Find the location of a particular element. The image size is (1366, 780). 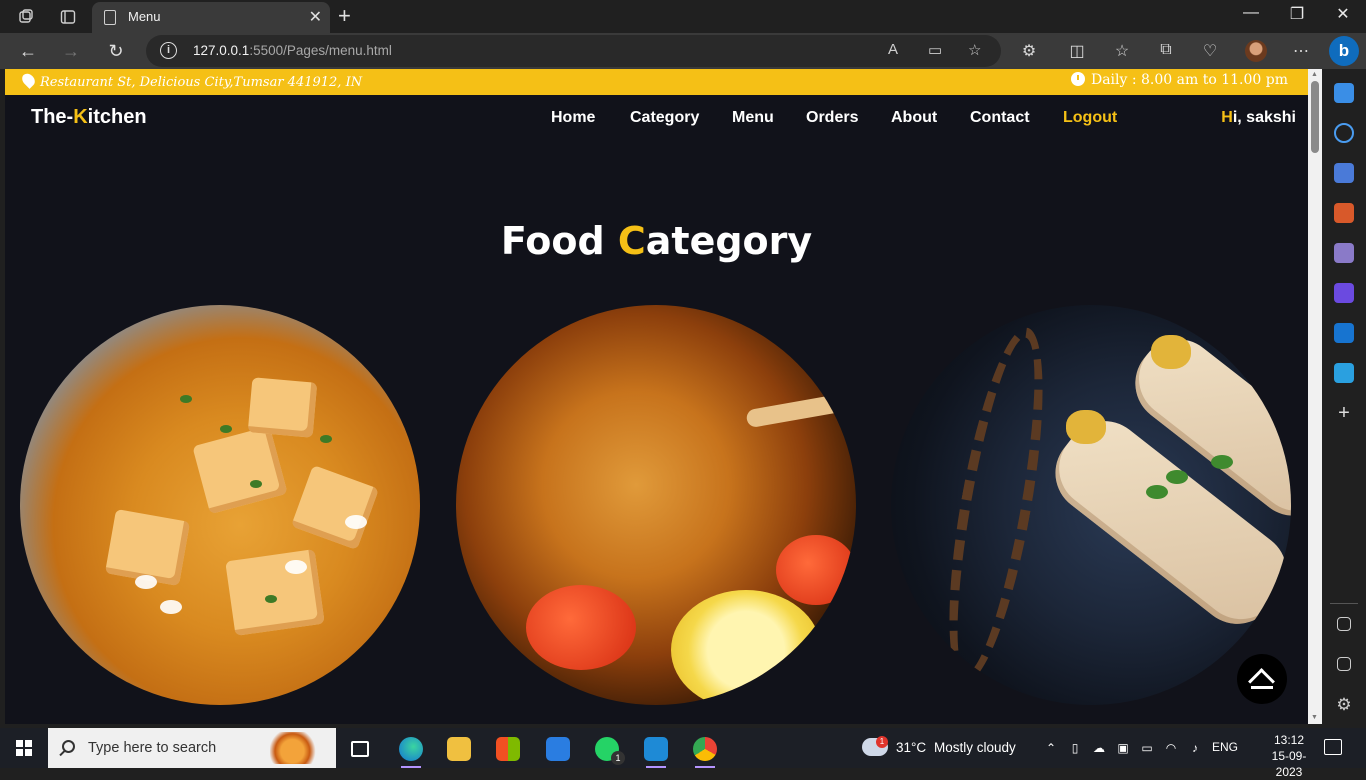

back-icon: ← is located at coordinates (28, 51).